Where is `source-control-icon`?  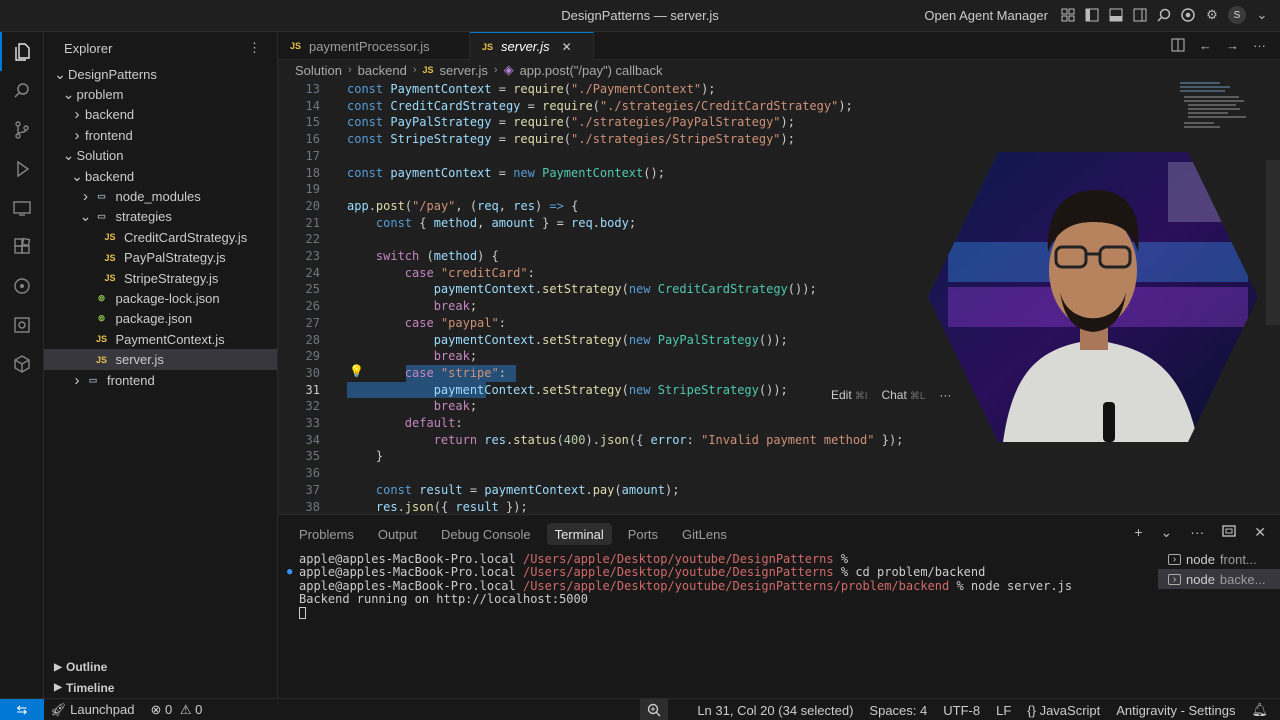
source-control-icon is located at coordinates (22, 129).